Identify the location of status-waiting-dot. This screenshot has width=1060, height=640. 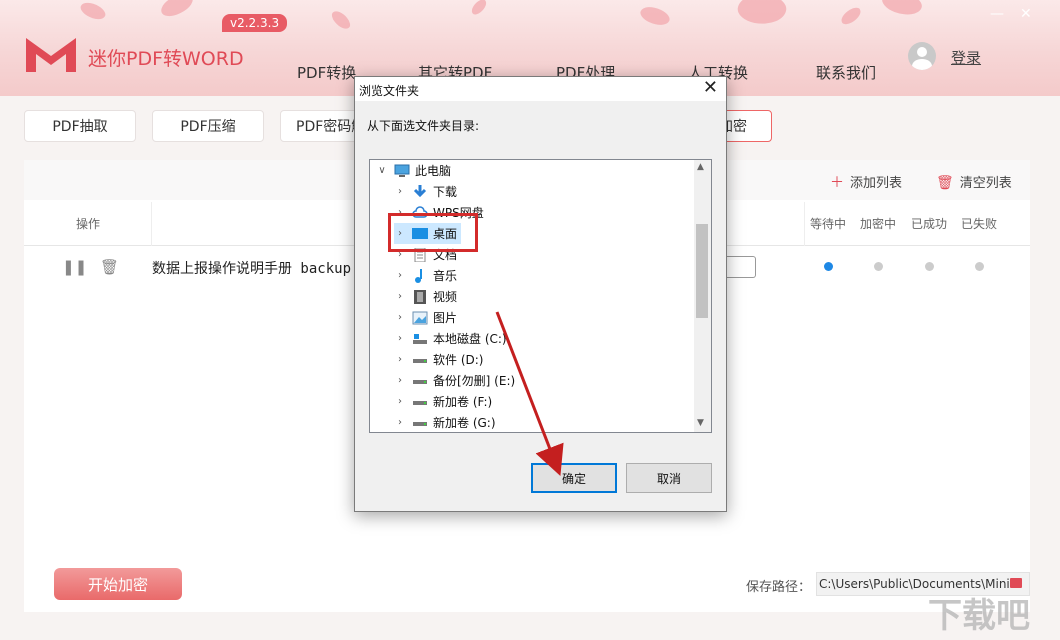
(828, 266).